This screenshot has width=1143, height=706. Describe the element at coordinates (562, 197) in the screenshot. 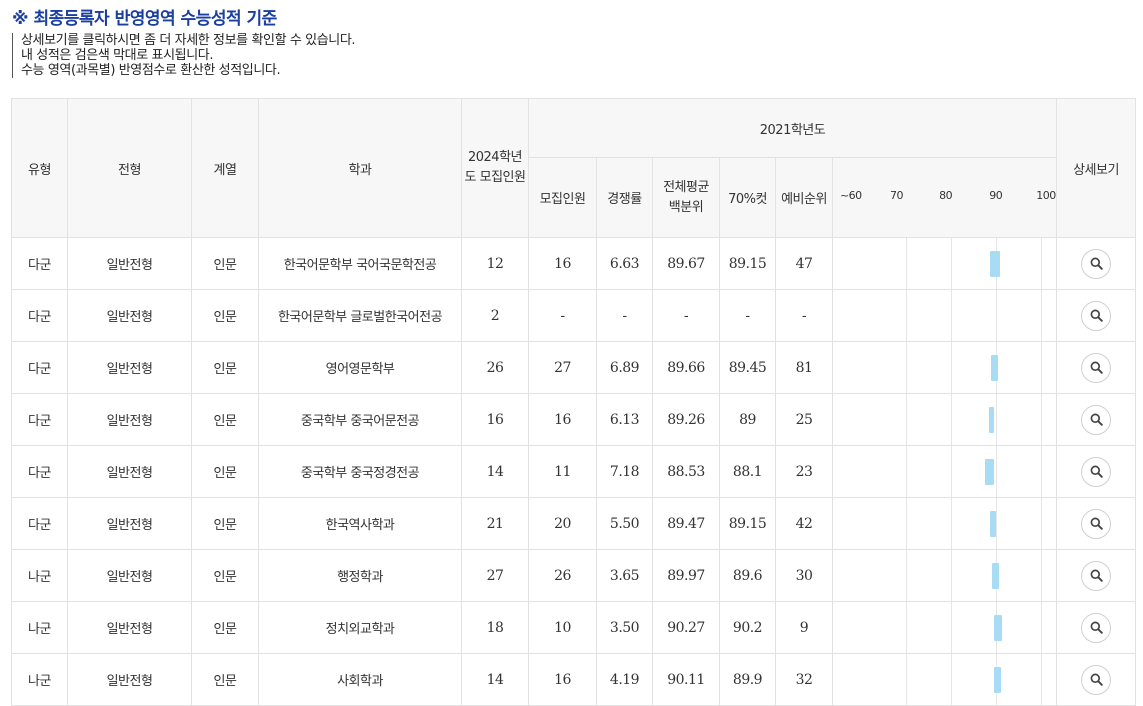

I see `header-recruit: 모집인원` at that location.